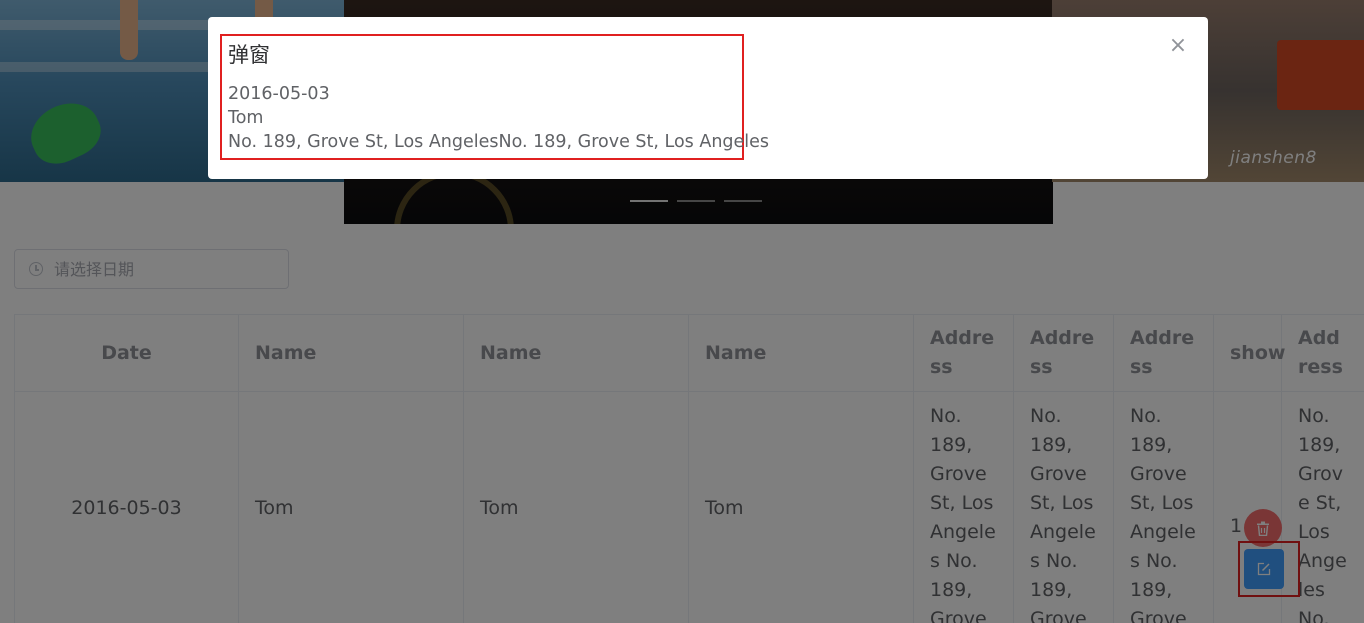 Image resolution: width=1364 pixels, height=623 pixels. Describe the element at coordinates (246, 118) in the screenshot. I see `dialog-name: Tom` at that location.